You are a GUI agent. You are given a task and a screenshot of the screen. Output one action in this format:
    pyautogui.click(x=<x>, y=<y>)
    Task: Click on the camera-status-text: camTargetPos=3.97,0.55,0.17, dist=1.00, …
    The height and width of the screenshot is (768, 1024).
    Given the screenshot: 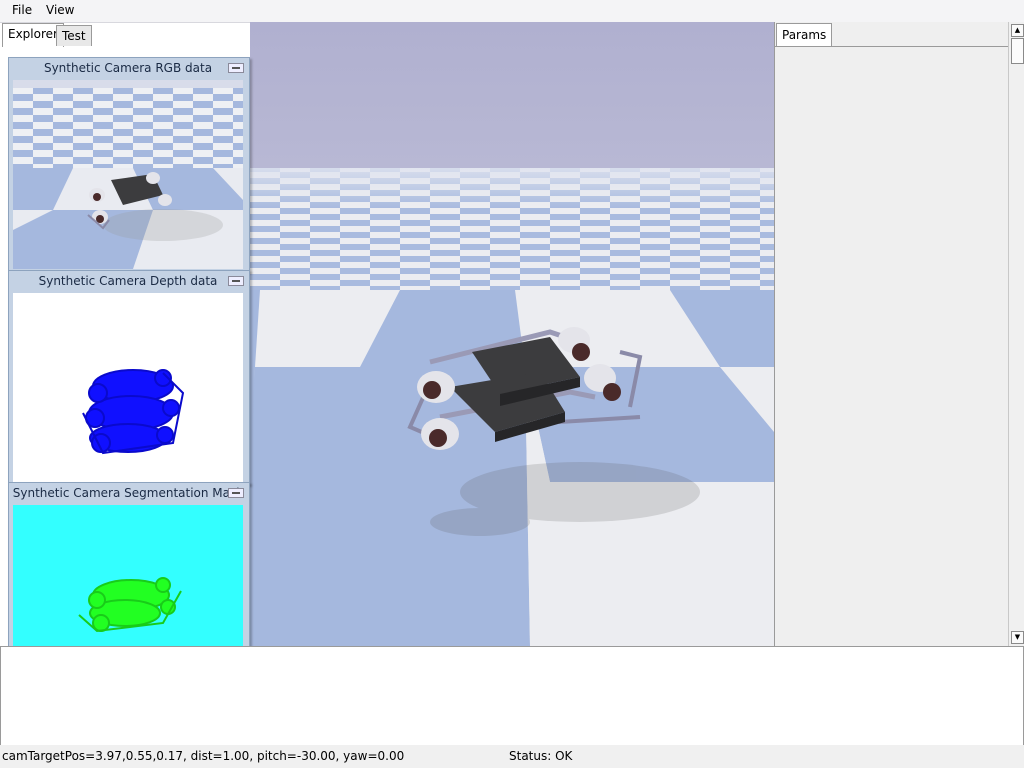 What is the action you would take?
    pyautogui.click(x=203, y=756)
    